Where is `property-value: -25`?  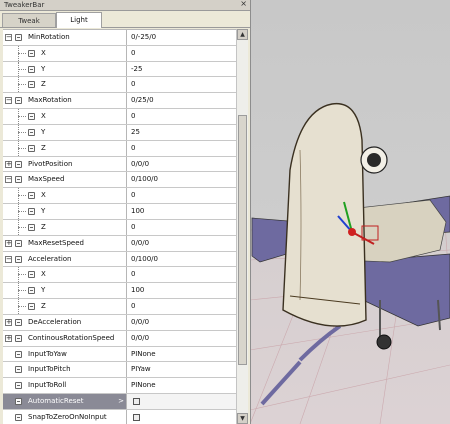
property-value: -25 is located at coordinates (181, 69).